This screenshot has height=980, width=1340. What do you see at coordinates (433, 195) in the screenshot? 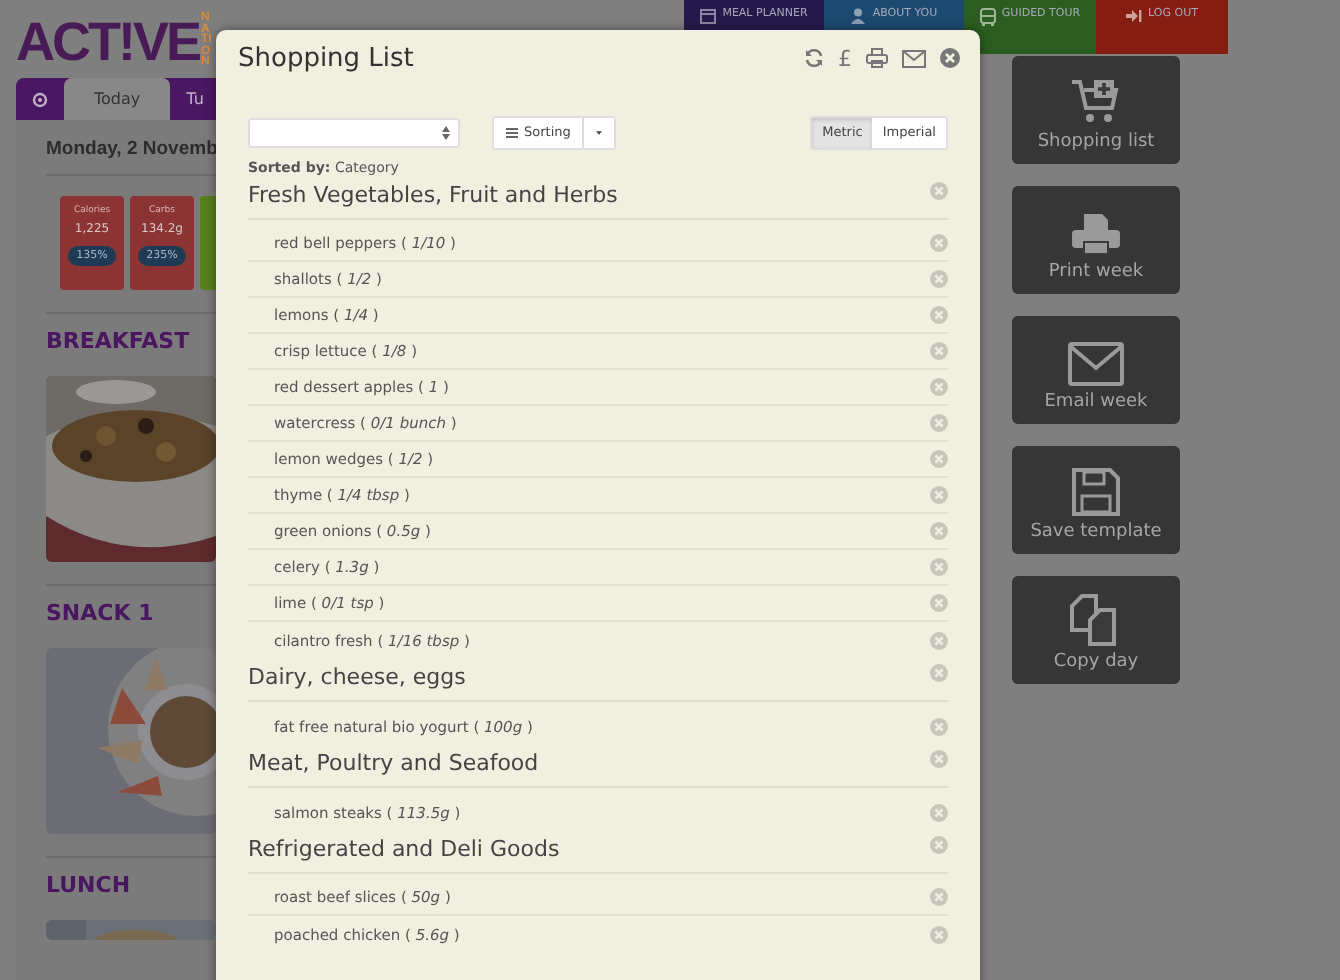
I see `category-heading: Fresh Vegetables, Fruit and Herbs` at bounding box center [433, 195].